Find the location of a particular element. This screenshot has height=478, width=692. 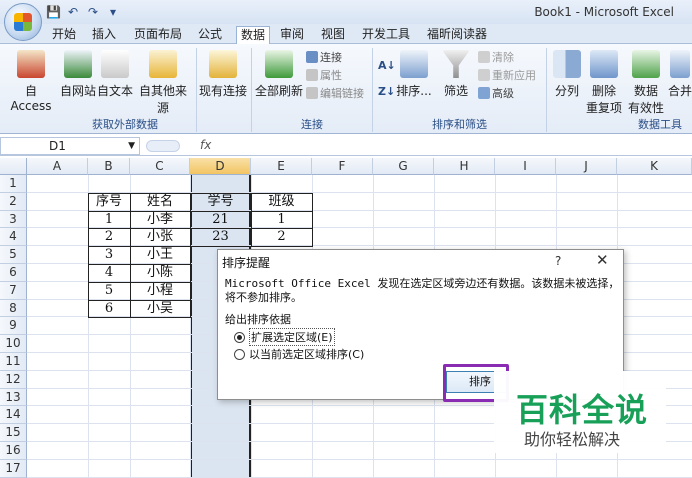

connections-button: 连接 is located at coordinates (324, 58).